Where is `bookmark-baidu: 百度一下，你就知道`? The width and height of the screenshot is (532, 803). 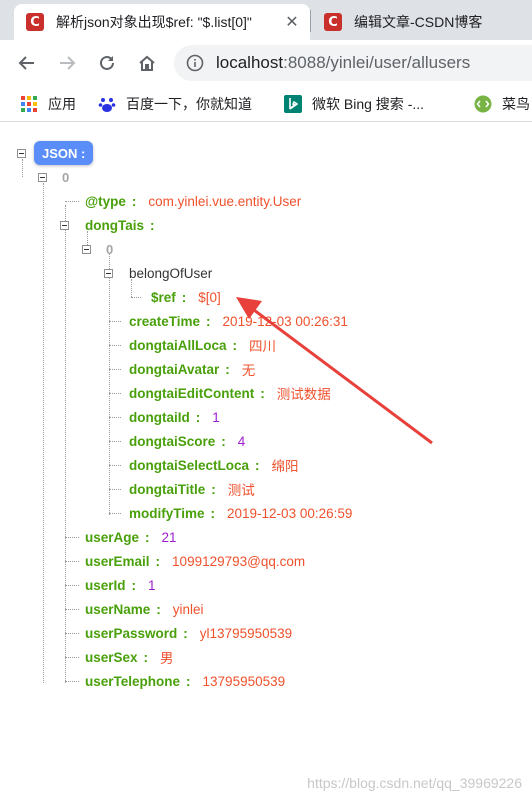 bookmark-baidu: 百度一下，你就知道 is located at coordinates (175, 104).